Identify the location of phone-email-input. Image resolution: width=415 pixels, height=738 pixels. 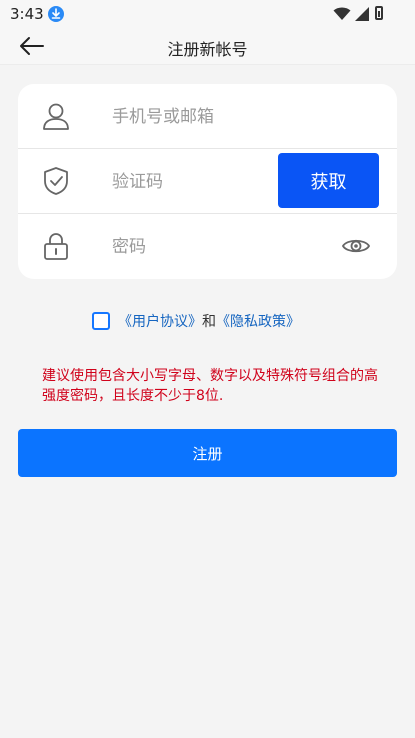
(242, 117).